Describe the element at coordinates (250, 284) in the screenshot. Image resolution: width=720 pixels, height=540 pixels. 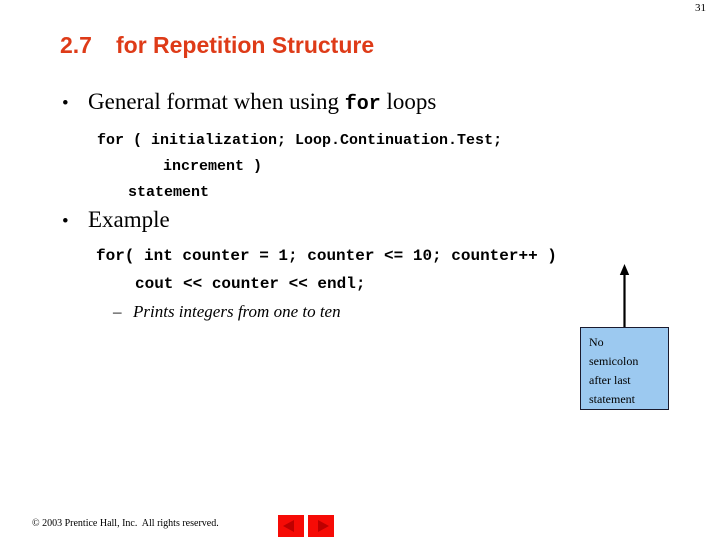
I see `code-line-2: cout << counter << endl;` at that location.